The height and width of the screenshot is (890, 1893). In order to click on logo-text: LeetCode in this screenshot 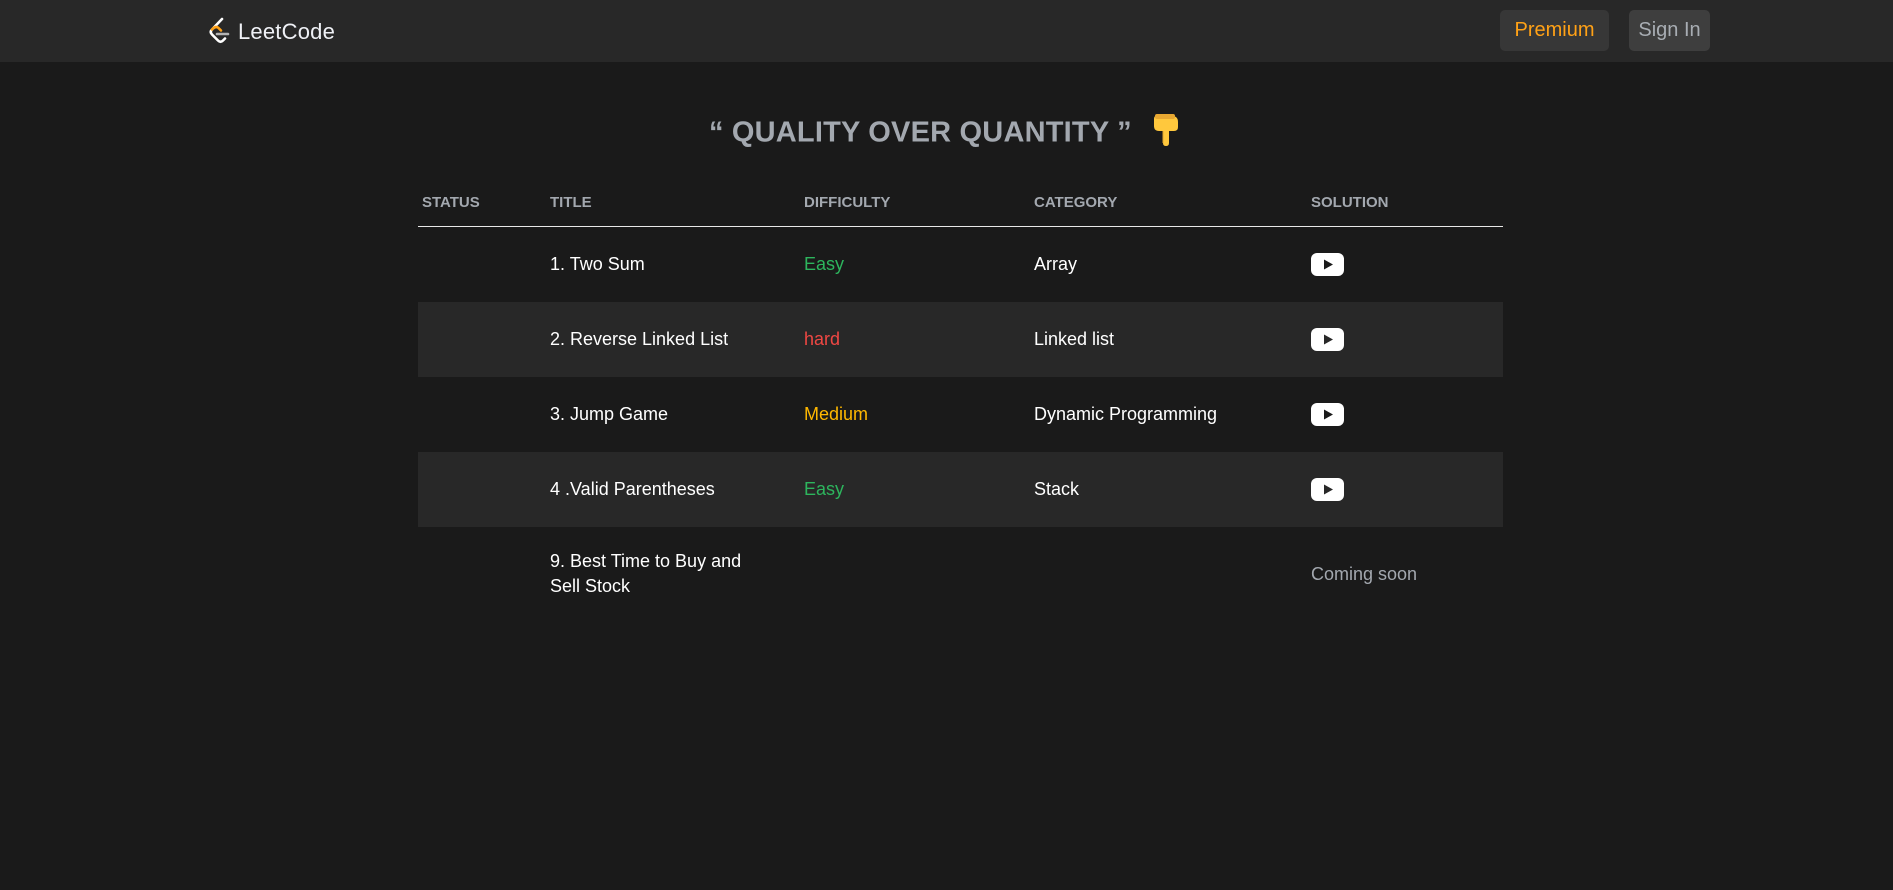, I will do `click(287, 31)`.